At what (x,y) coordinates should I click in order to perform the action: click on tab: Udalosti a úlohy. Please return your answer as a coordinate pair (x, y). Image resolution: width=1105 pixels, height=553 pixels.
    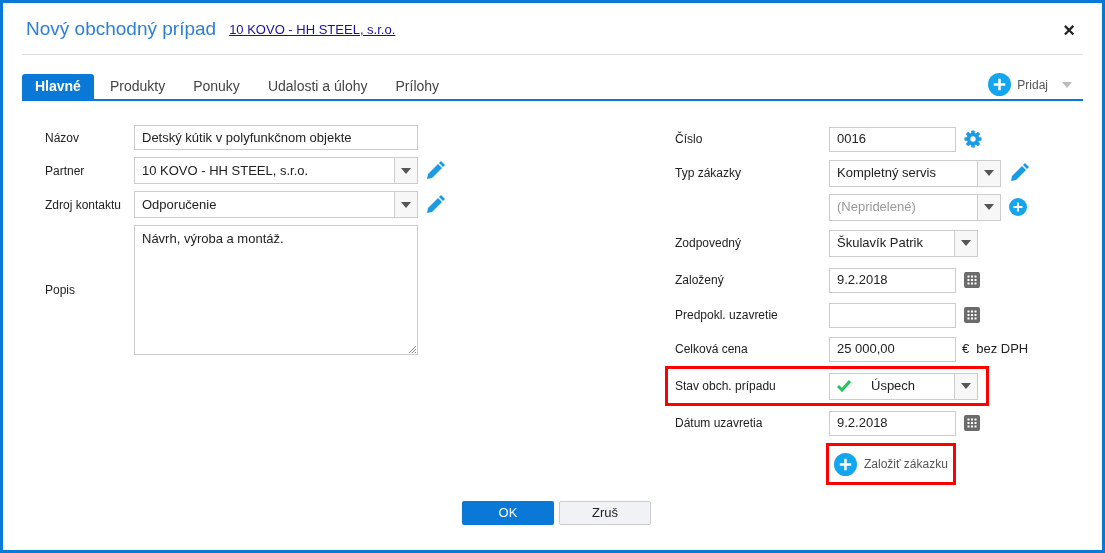
    Looking at the image, I should click on (317, 86).